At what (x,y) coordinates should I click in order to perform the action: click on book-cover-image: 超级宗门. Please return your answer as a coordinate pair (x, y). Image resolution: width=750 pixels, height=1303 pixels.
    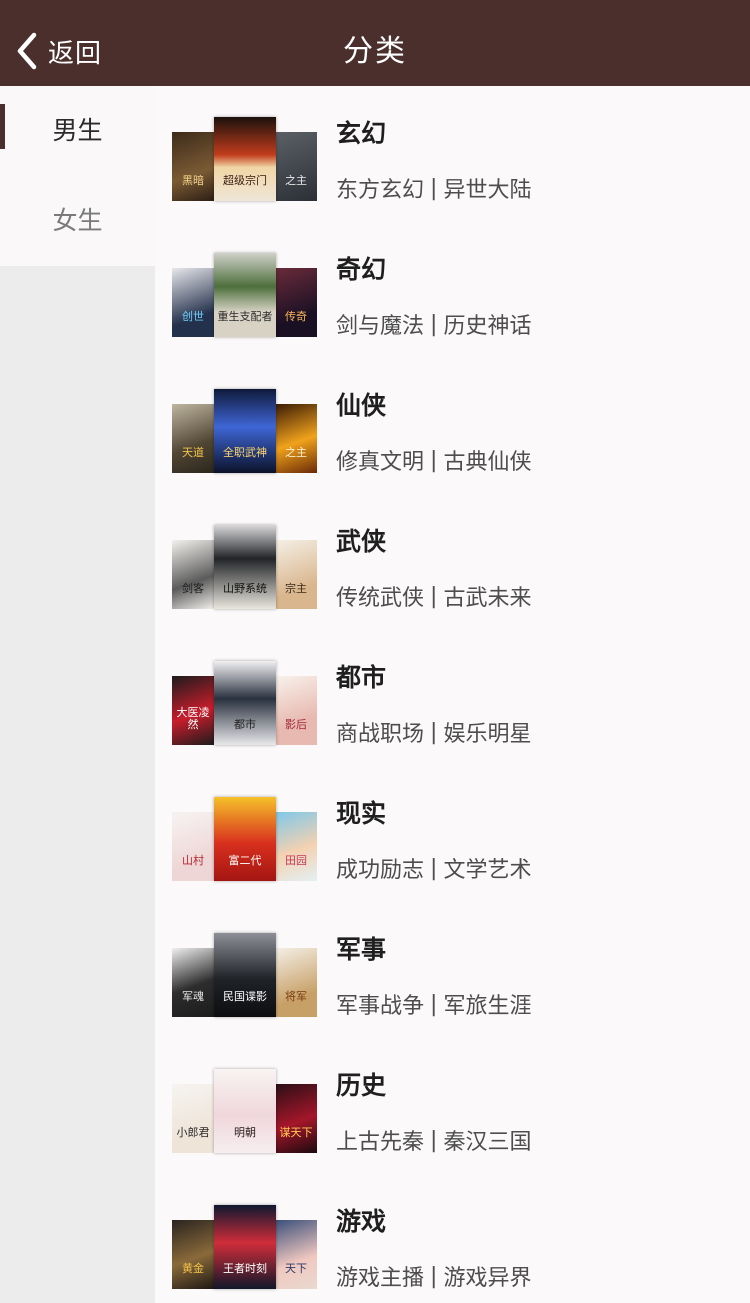
    Looking at the image, I should click on (245, 159).